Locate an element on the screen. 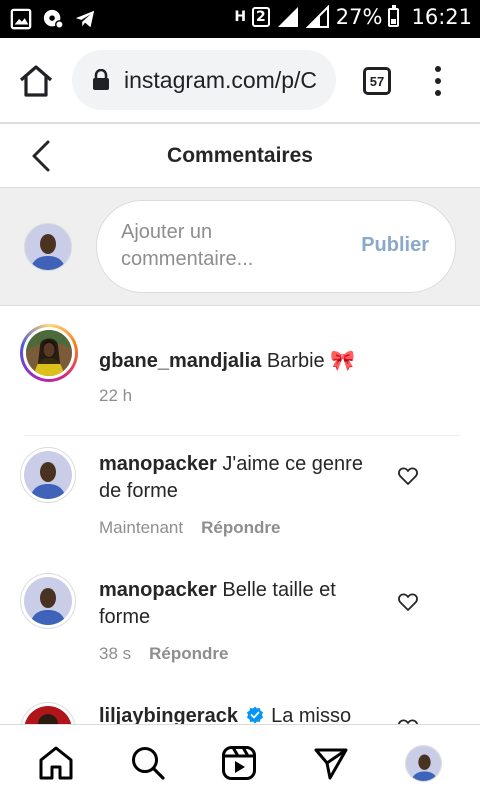  page-title: Commentaires is located at coordinates (240, 155).